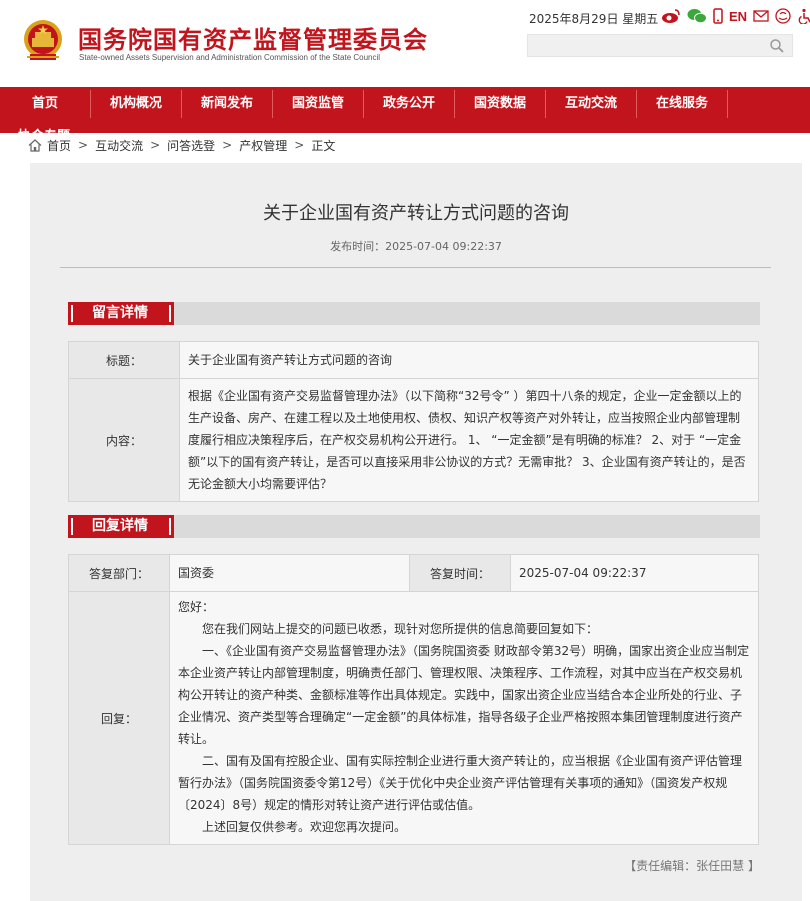 This screenshot has height=901, width=810. Describe the element at coordinates (253, 37) in the screenshot. I see `site-name: 国务院国有资产监督管理委员会` at that location.